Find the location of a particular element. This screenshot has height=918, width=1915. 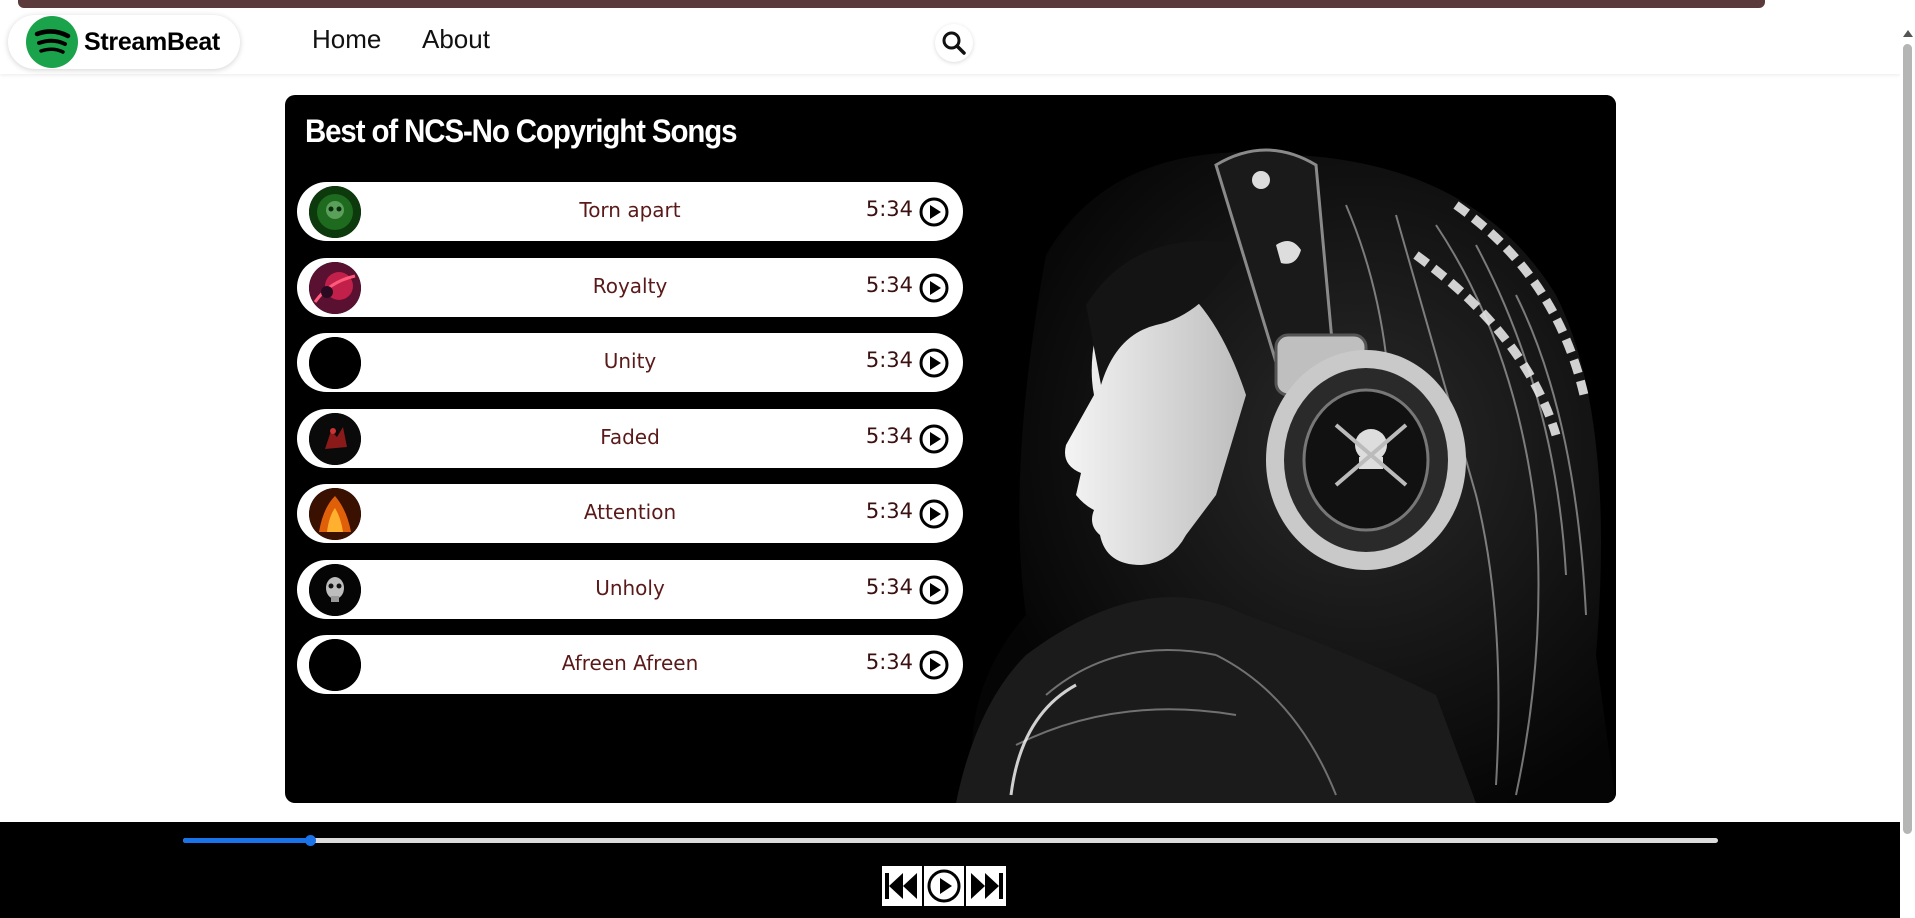

play-button is located at coordinates (944, 886).